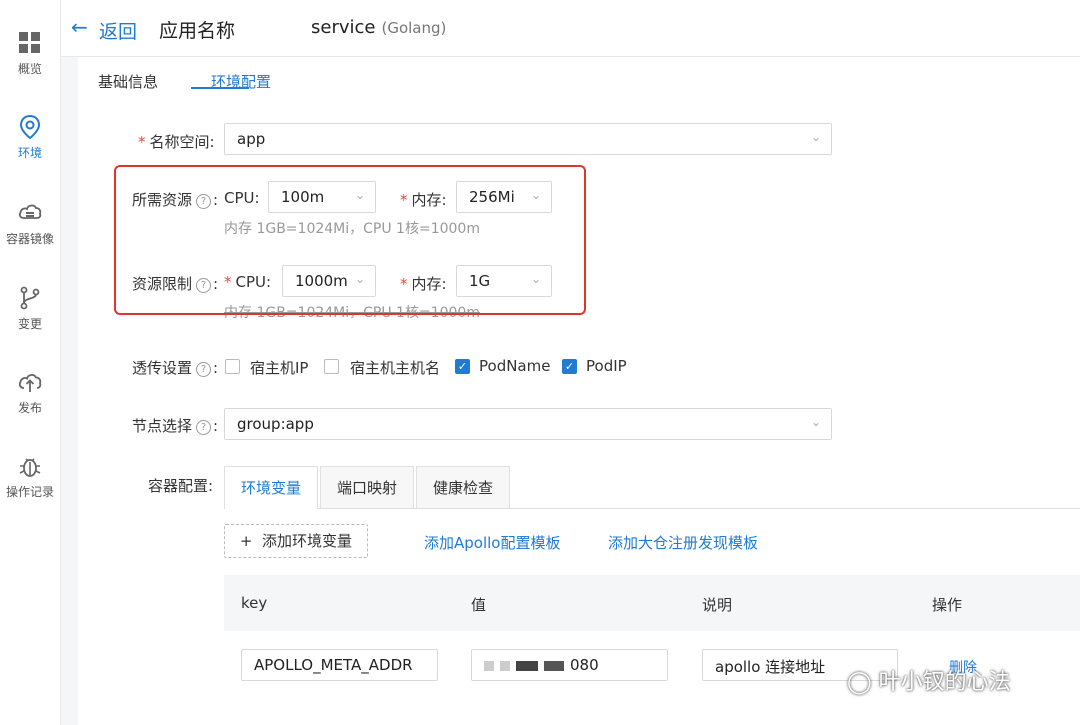  What do you see at coordinates (220, 88) in the screenshot?
I see `active-tab-underline` at bounding box center [220, 88].